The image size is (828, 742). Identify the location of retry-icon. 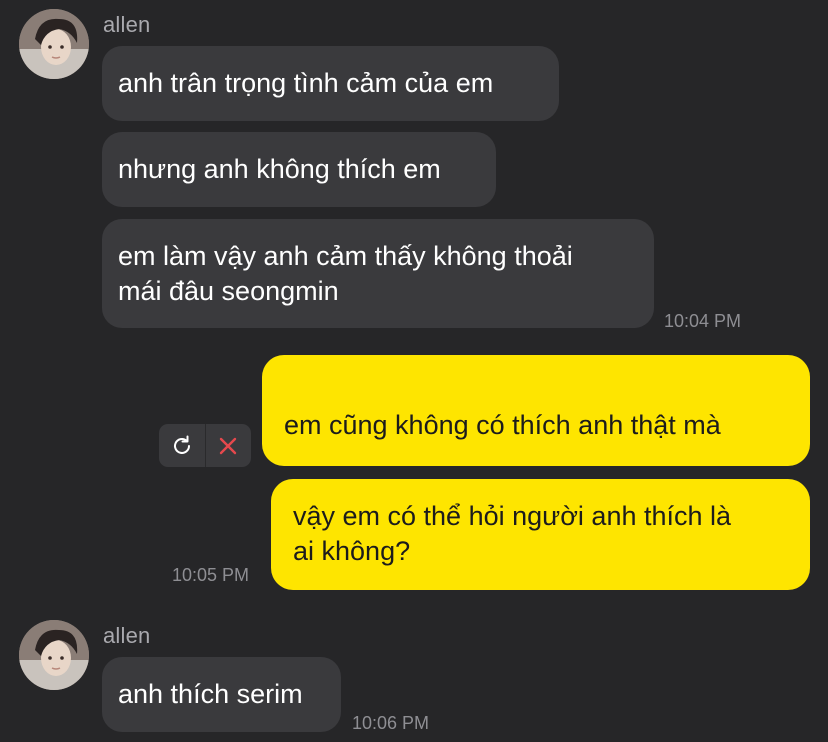
(182, 445).